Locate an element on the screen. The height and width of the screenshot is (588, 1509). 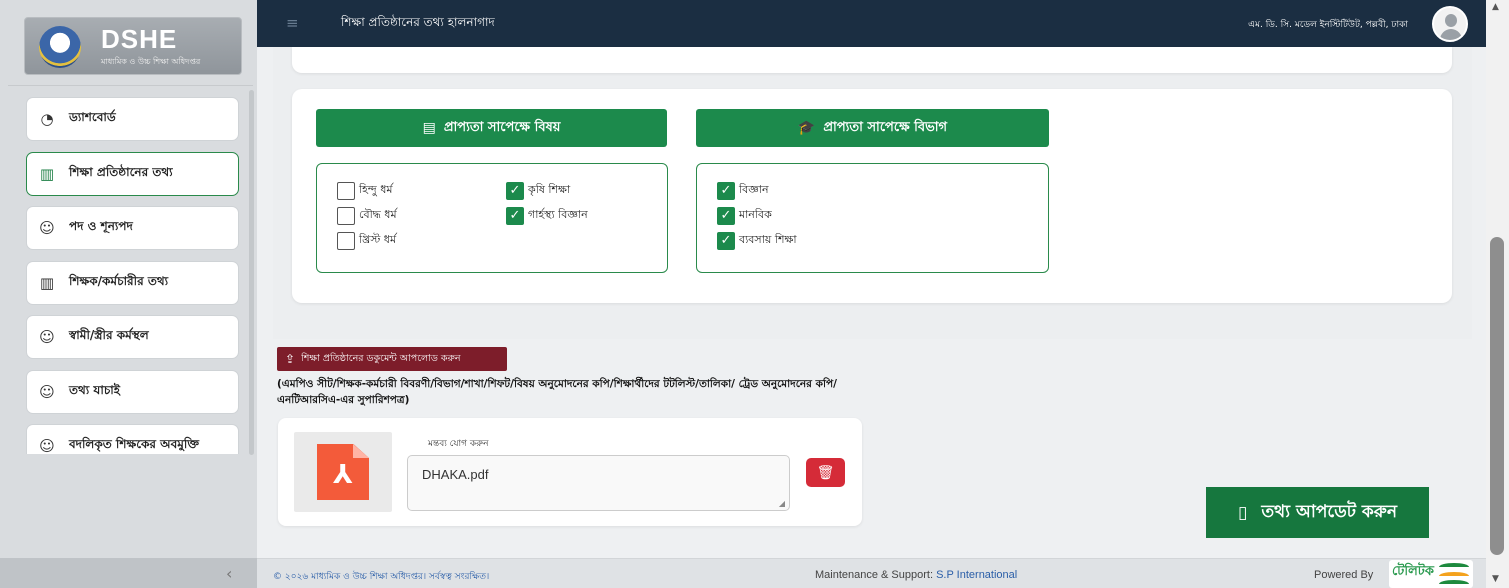
sidebar-item-spouse-workplace: ☺ স্বামী/স্ত্রীর কর্মস্থল is located at coordinates (132, 337).